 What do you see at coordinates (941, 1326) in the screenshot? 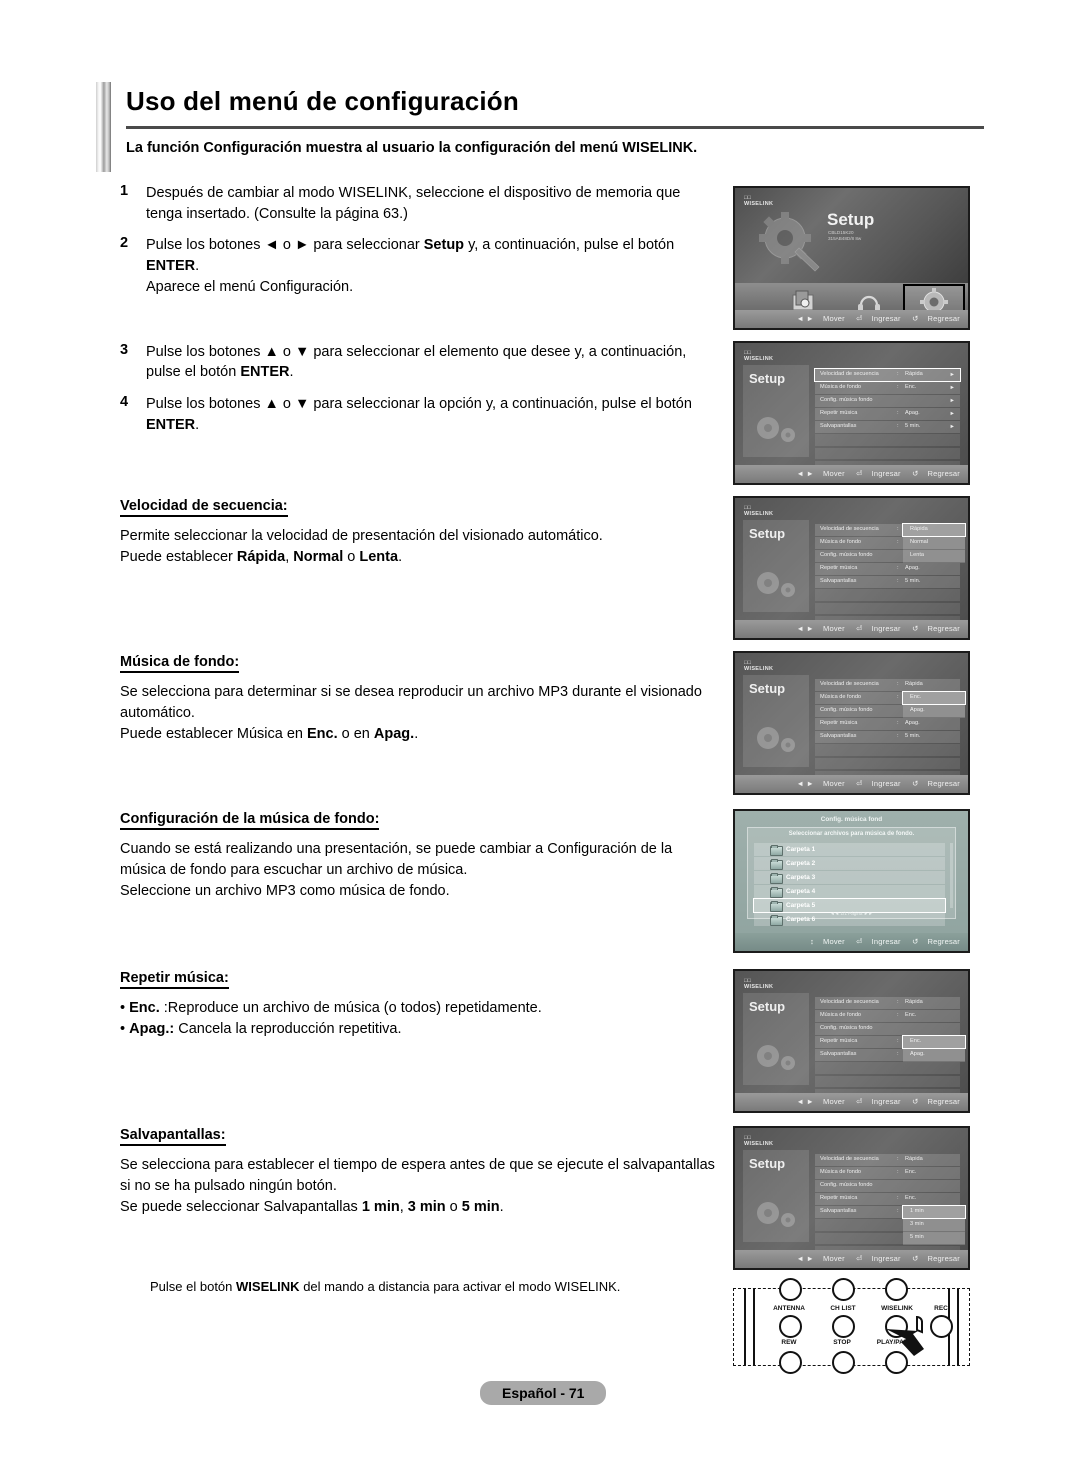
I see `remote-button-rec` at bounding box center [941, 1326].